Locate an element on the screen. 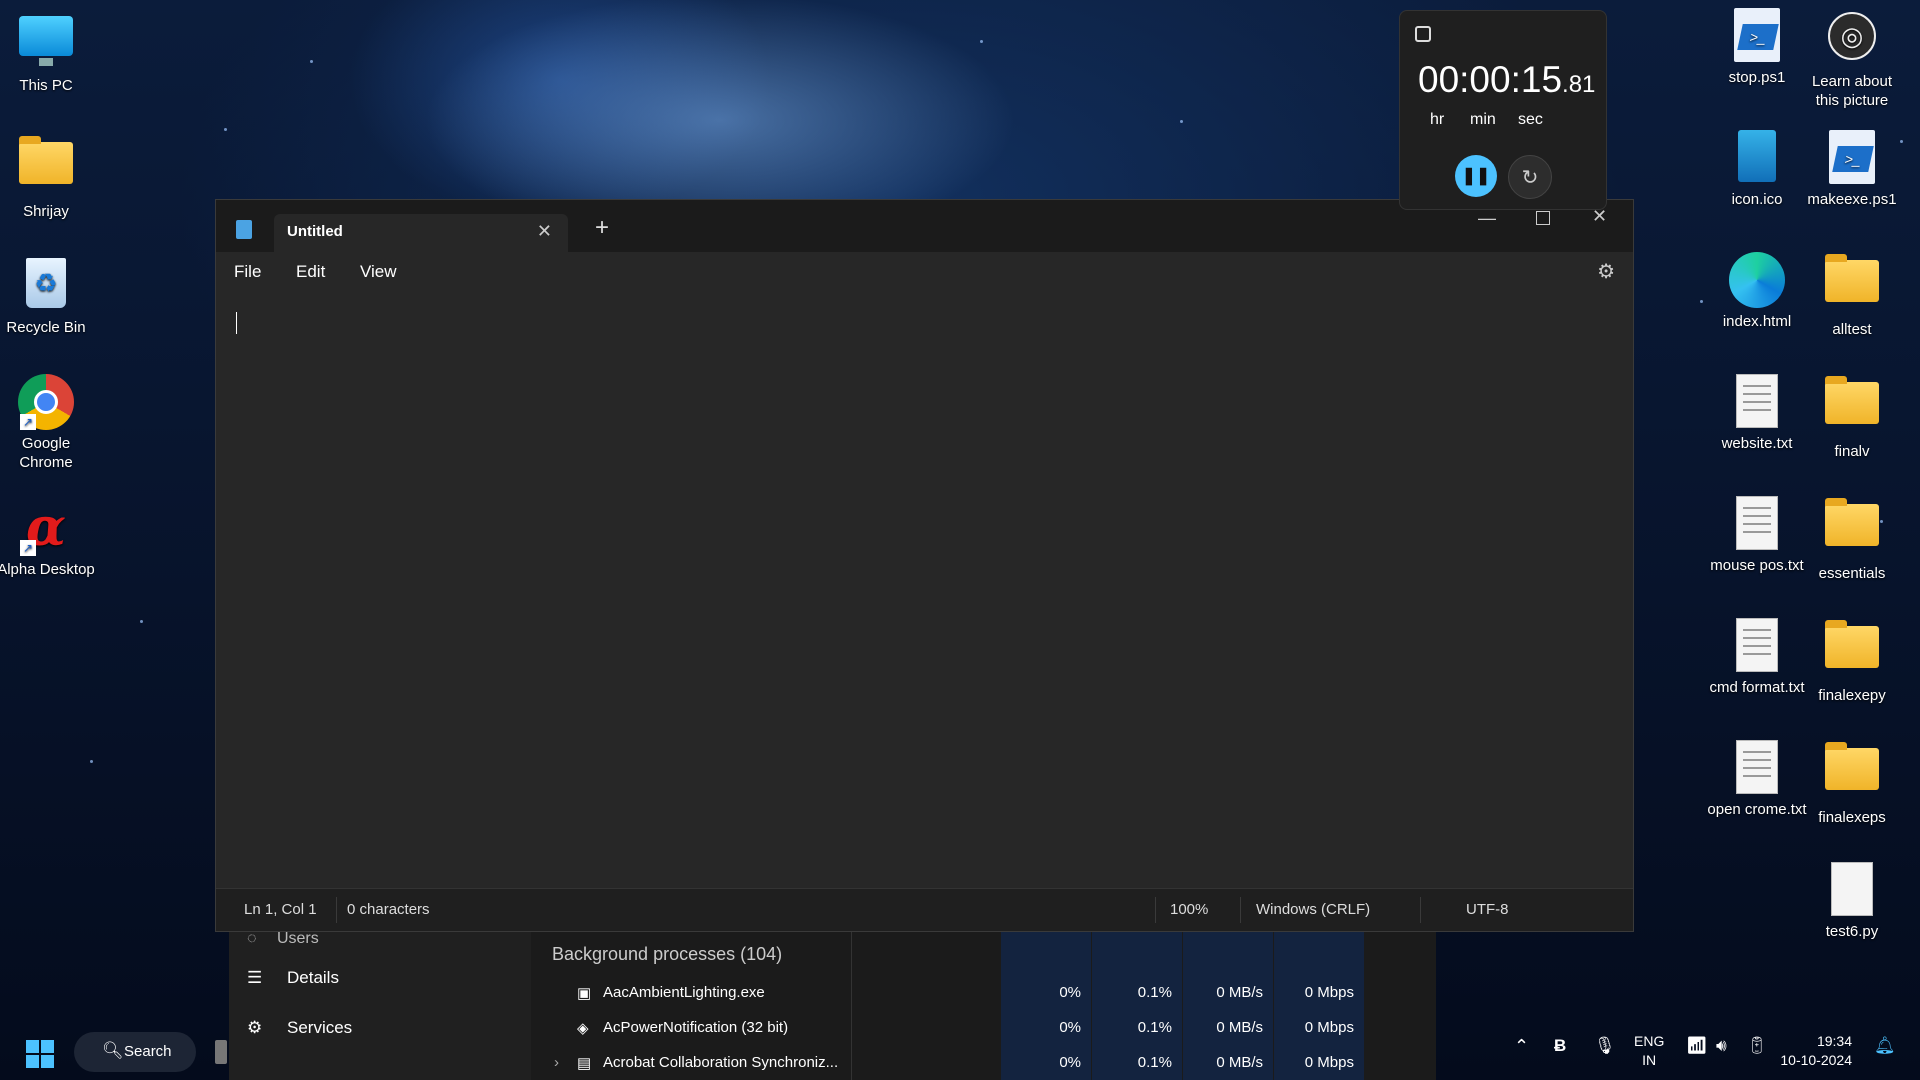 The height and width of the screenshot is (1080, 1920). desktop-icon-label: cmd format.txt is located at coordinates (1757, 687).